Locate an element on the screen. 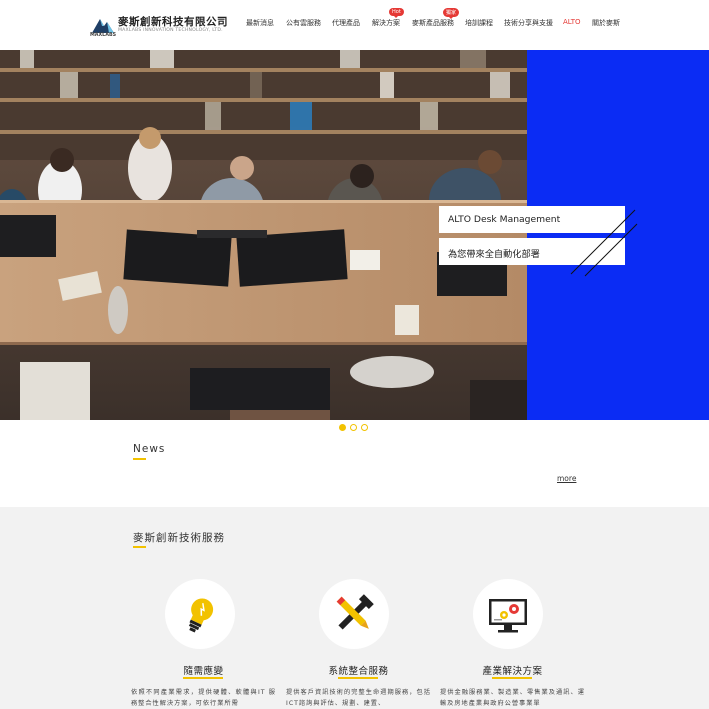  services-section-title: 麥斯創新技術服務 is located at coordinates (179, 538).